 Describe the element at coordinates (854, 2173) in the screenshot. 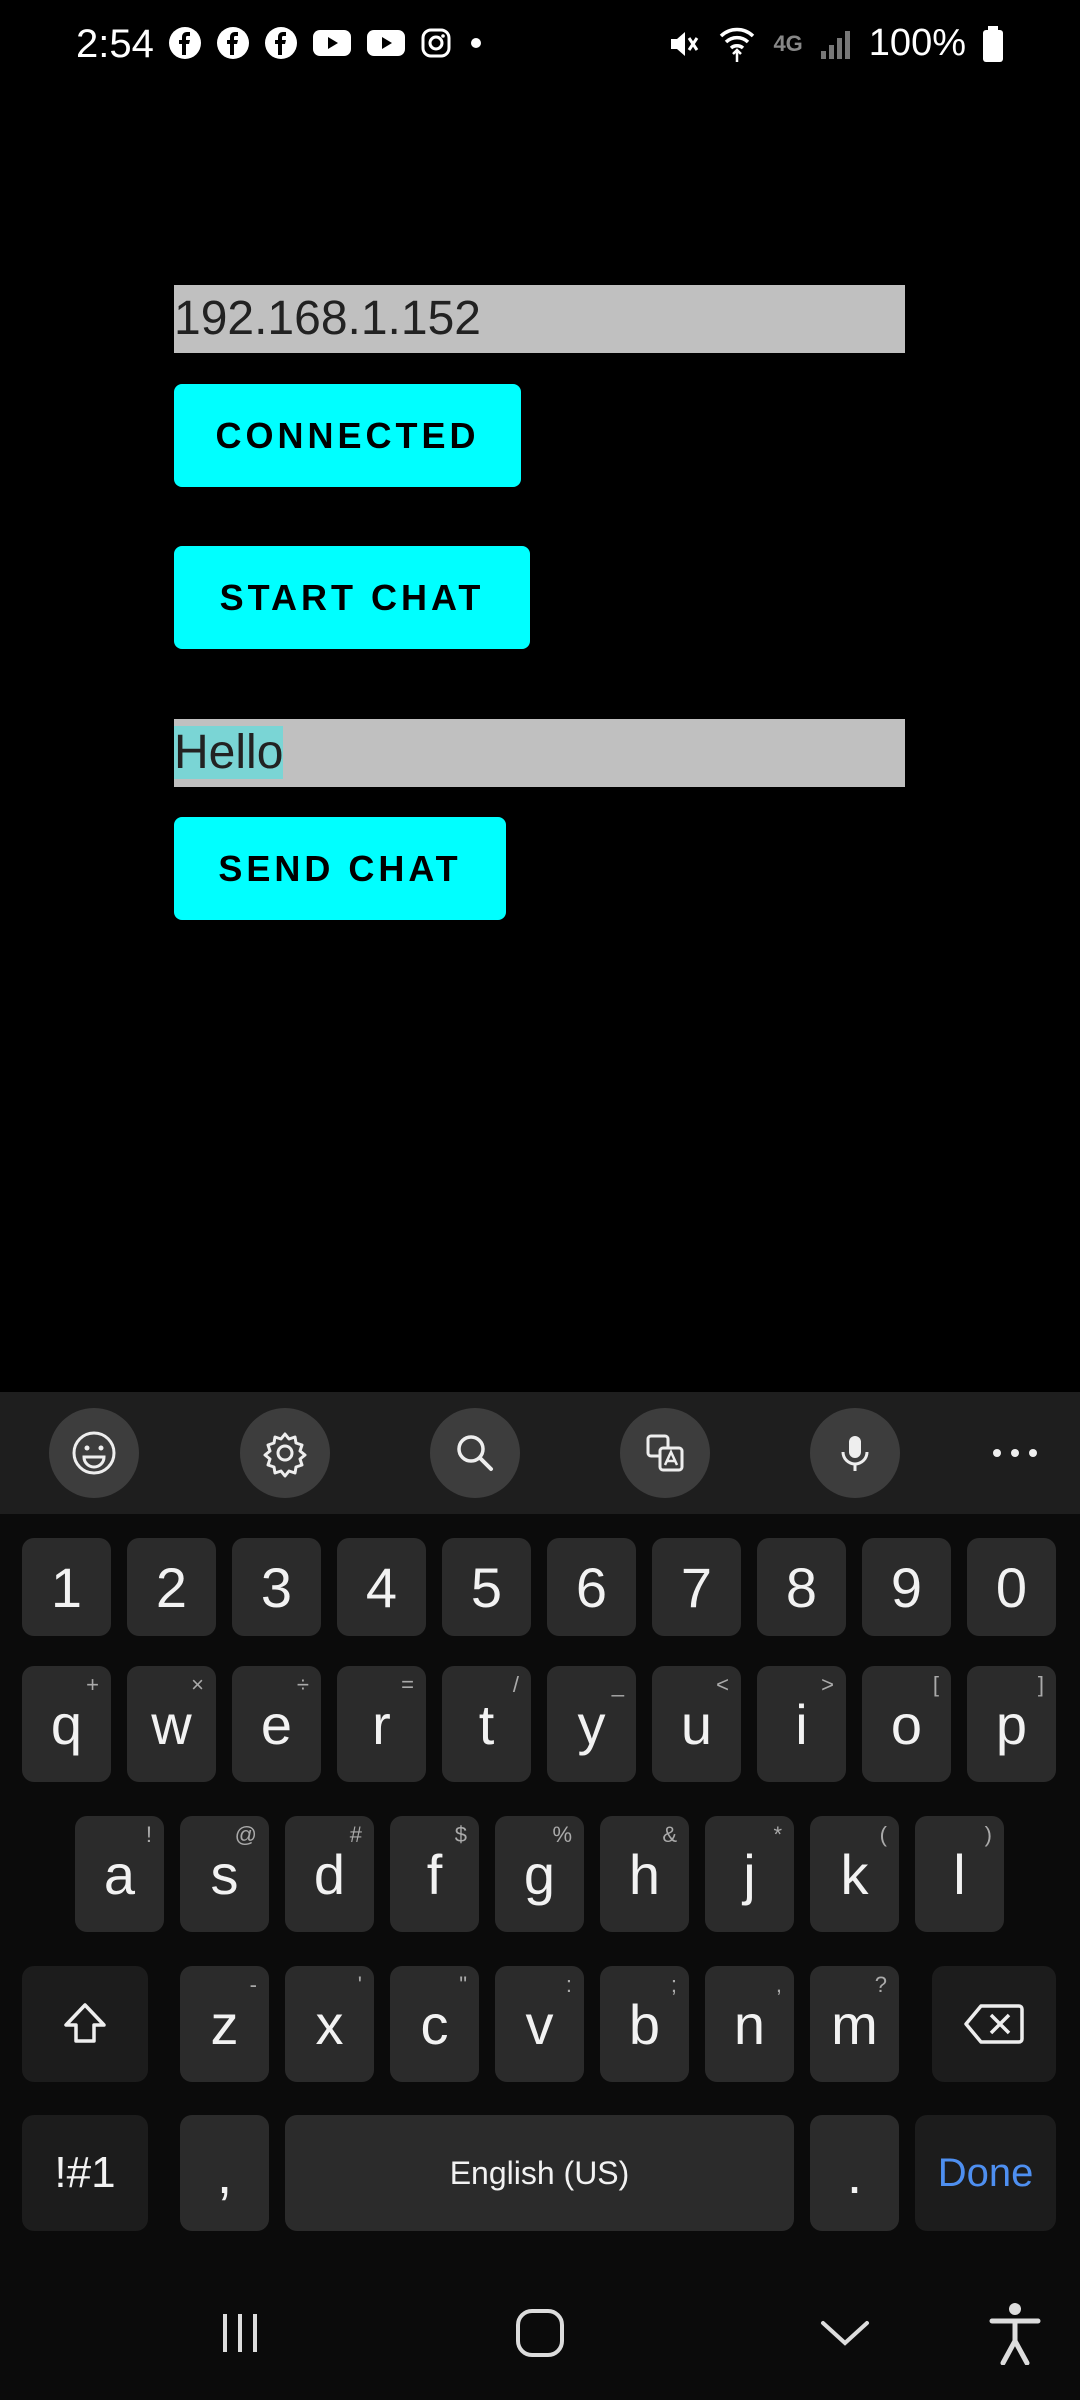

I see `period-key: .` at that location.